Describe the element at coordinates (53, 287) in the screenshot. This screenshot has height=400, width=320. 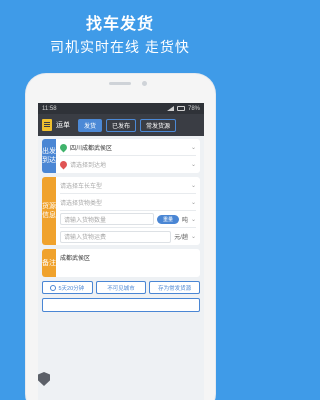
I see `clock-icon` at that location.